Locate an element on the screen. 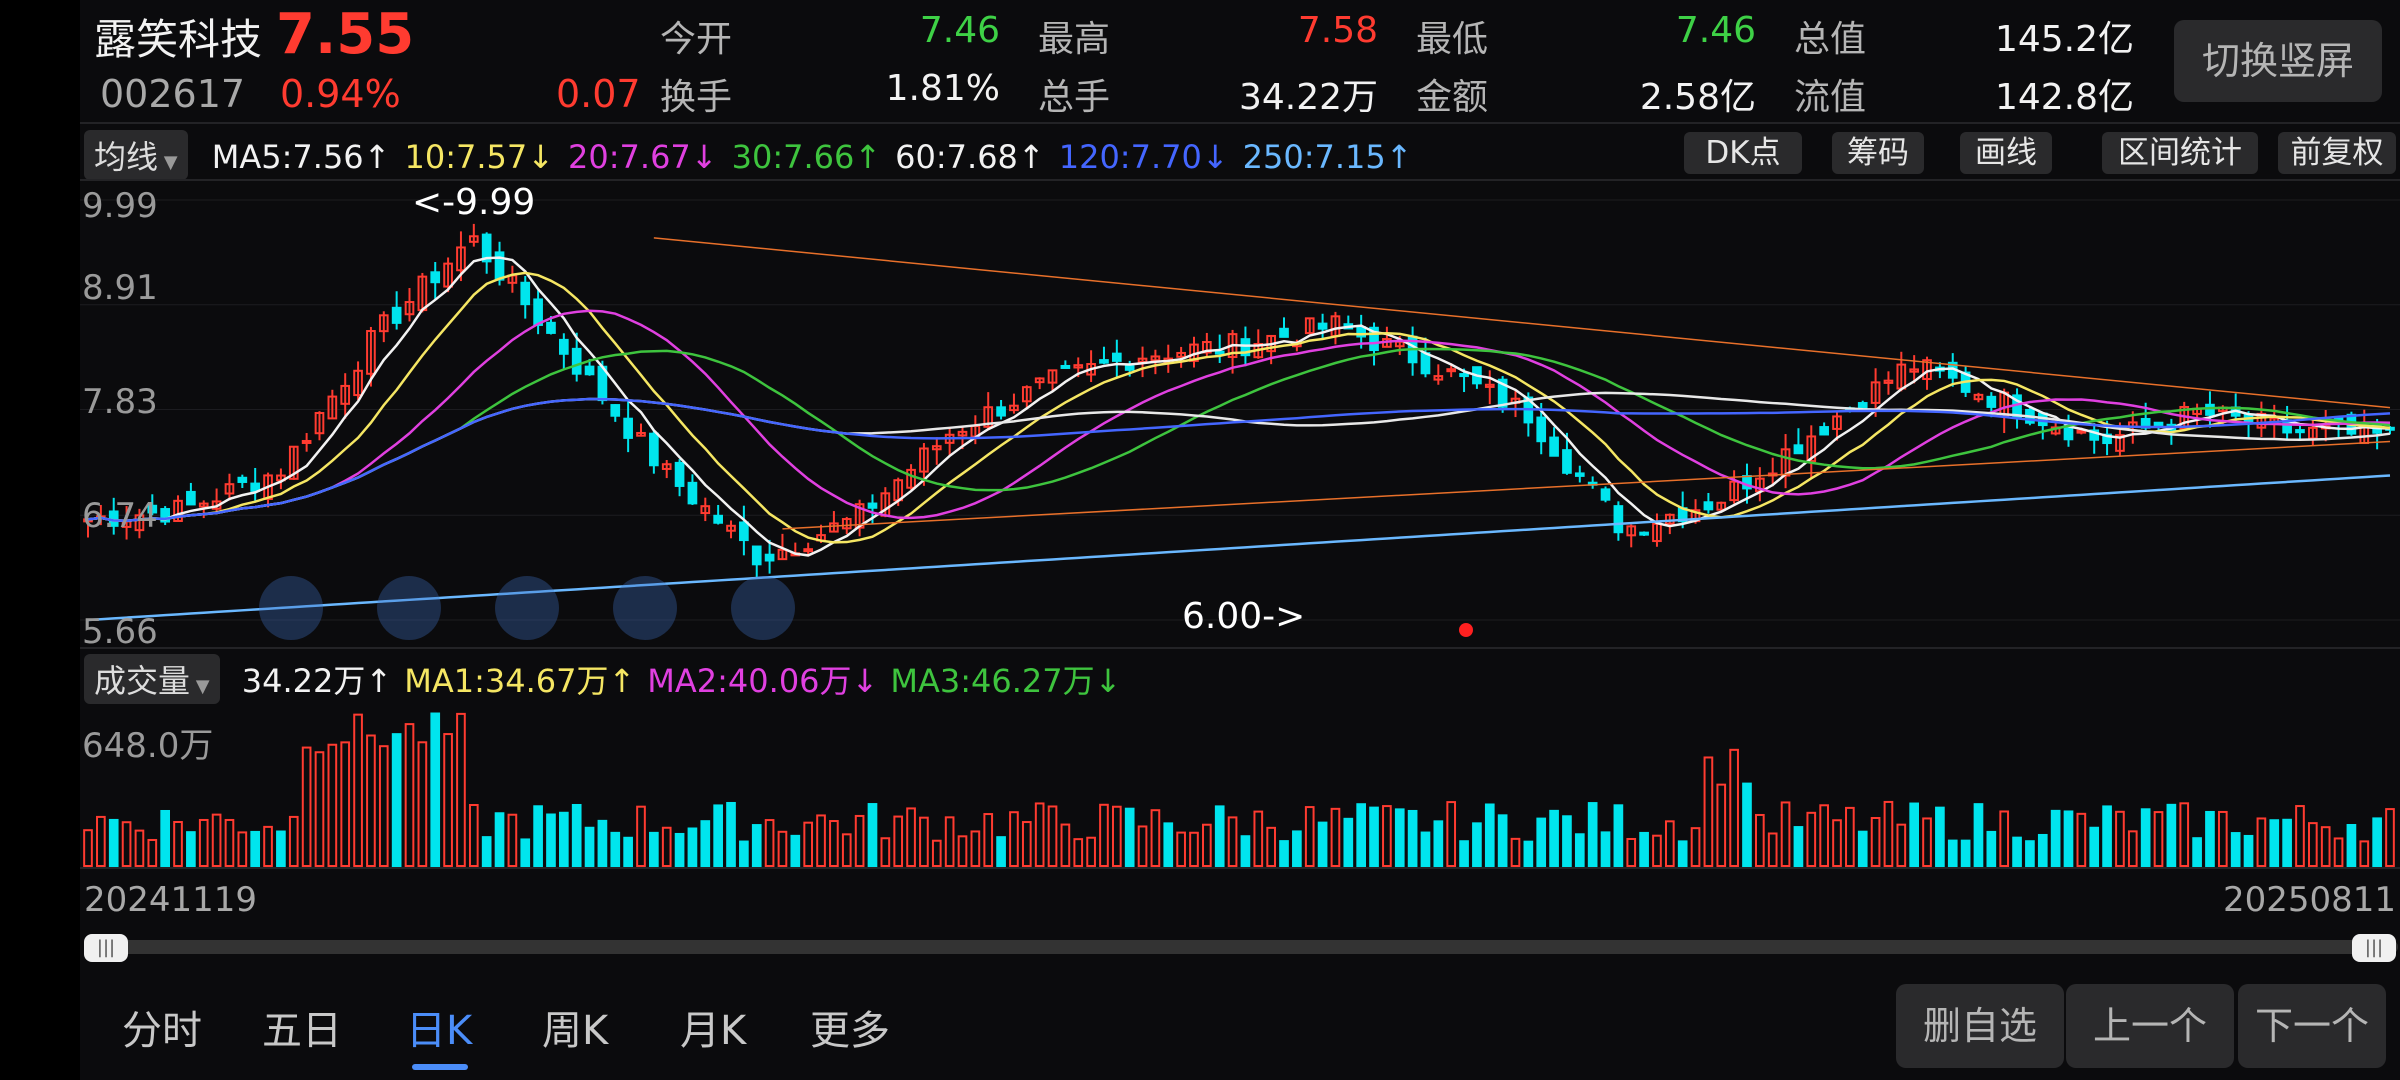  range-handle-right: ||| is located at coordinates (2374, 948).